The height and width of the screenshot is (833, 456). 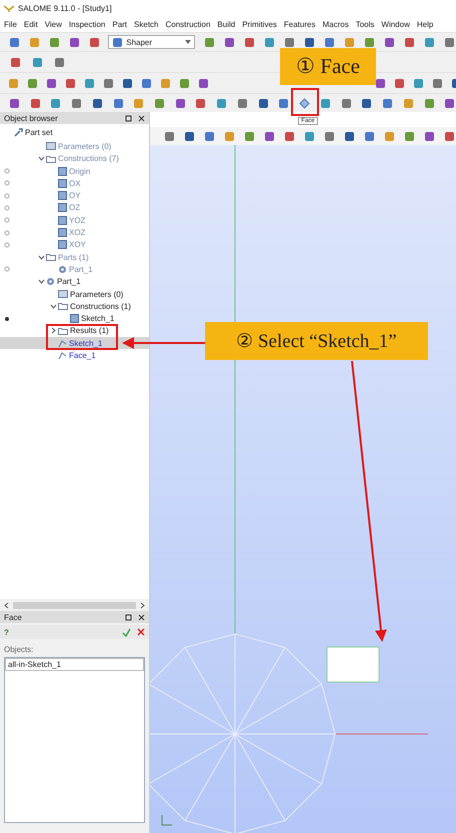 What do you see at coordinates (74, 244) in the screenshot?
I see `tree-row: XOY` at bounding box center [74, 244].